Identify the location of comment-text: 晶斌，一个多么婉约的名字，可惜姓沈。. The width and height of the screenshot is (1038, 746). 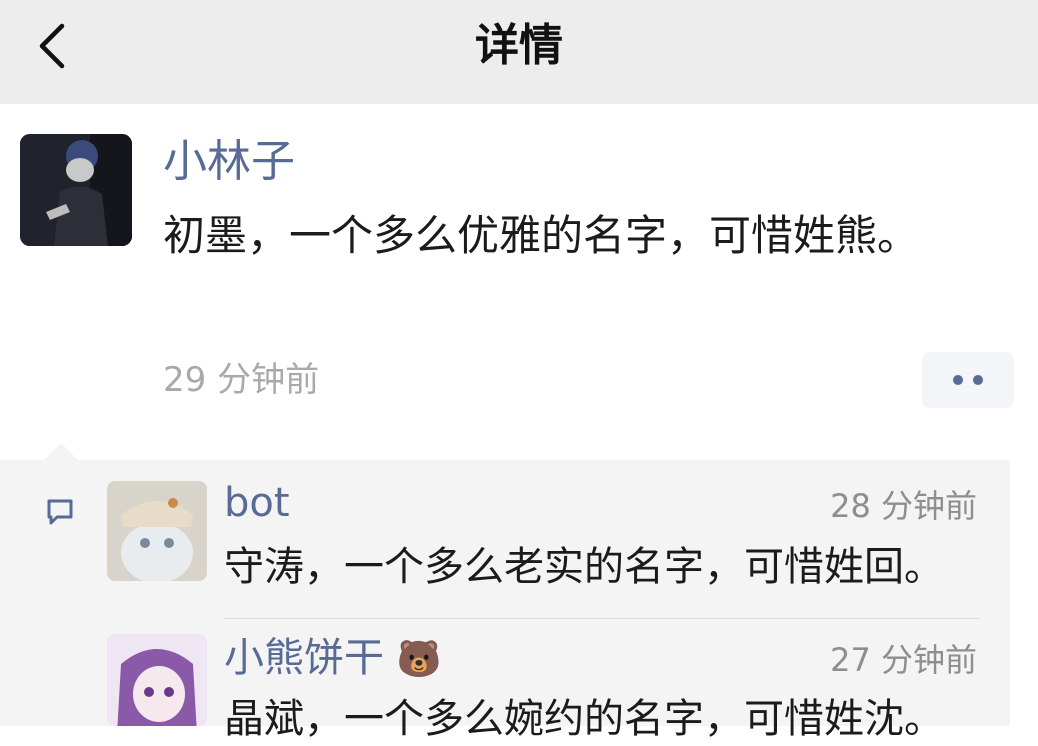
(584, 719).